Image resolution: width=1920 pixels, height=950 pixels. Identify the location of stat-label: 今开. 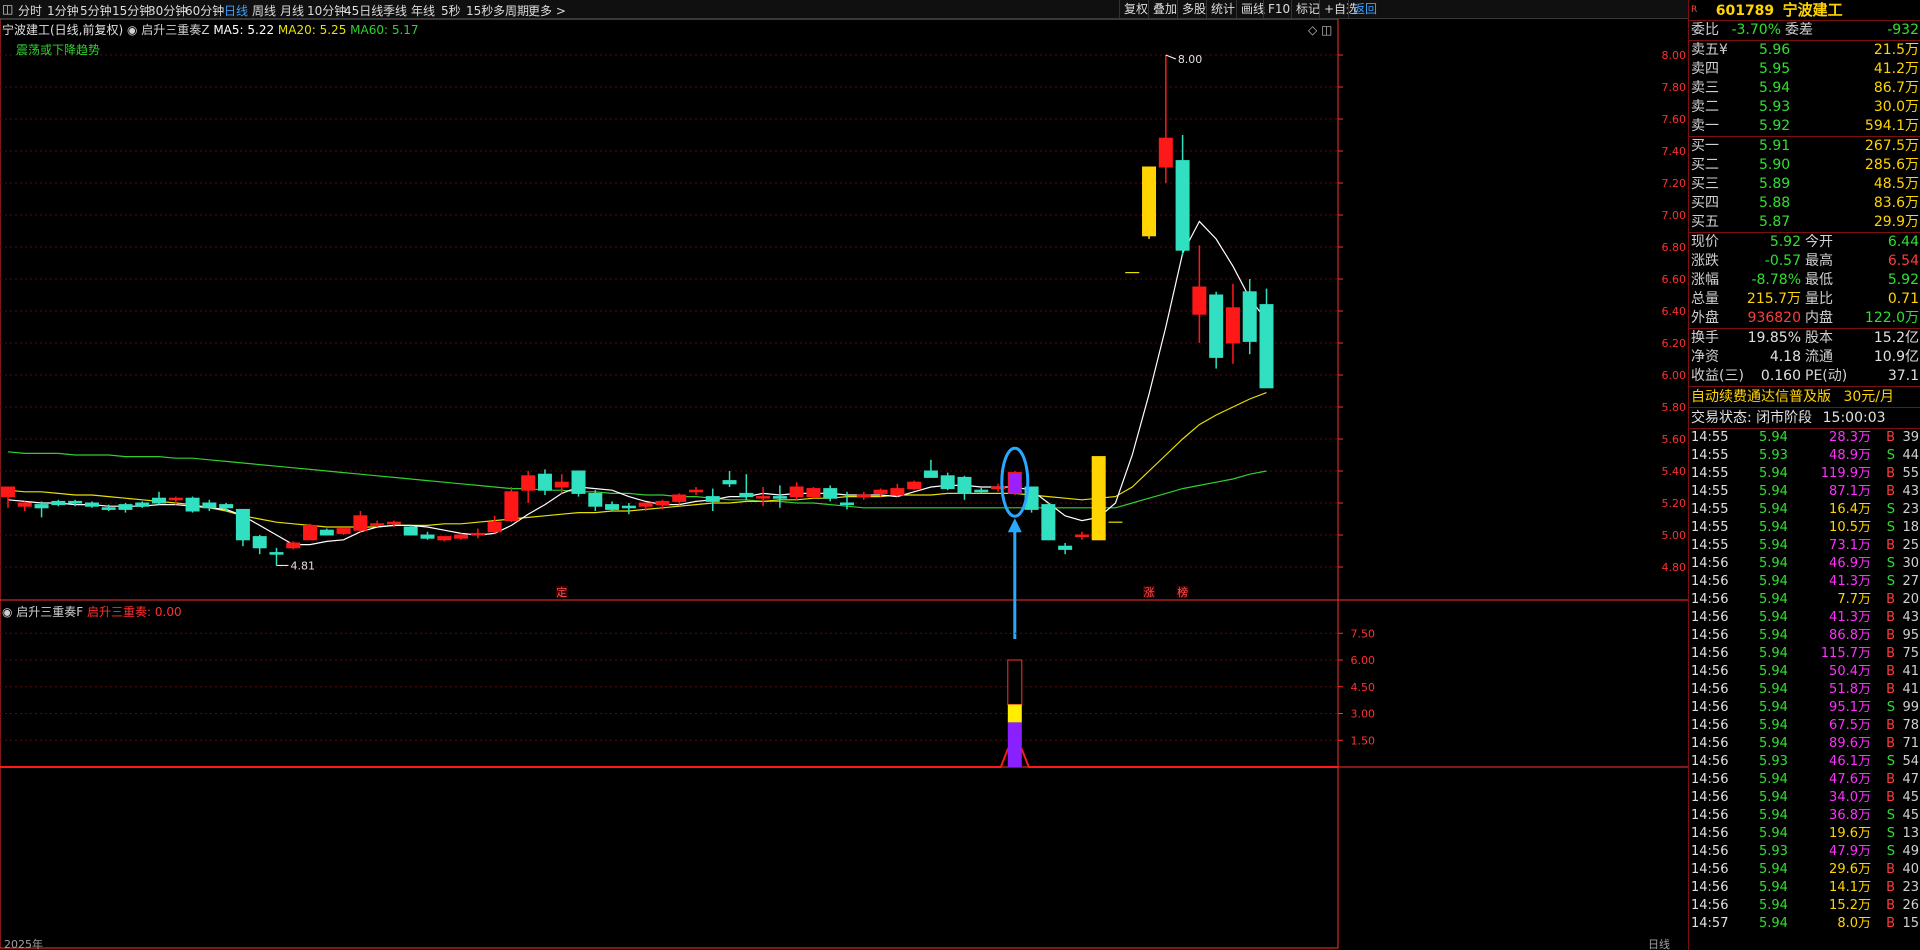
(1819, 242).